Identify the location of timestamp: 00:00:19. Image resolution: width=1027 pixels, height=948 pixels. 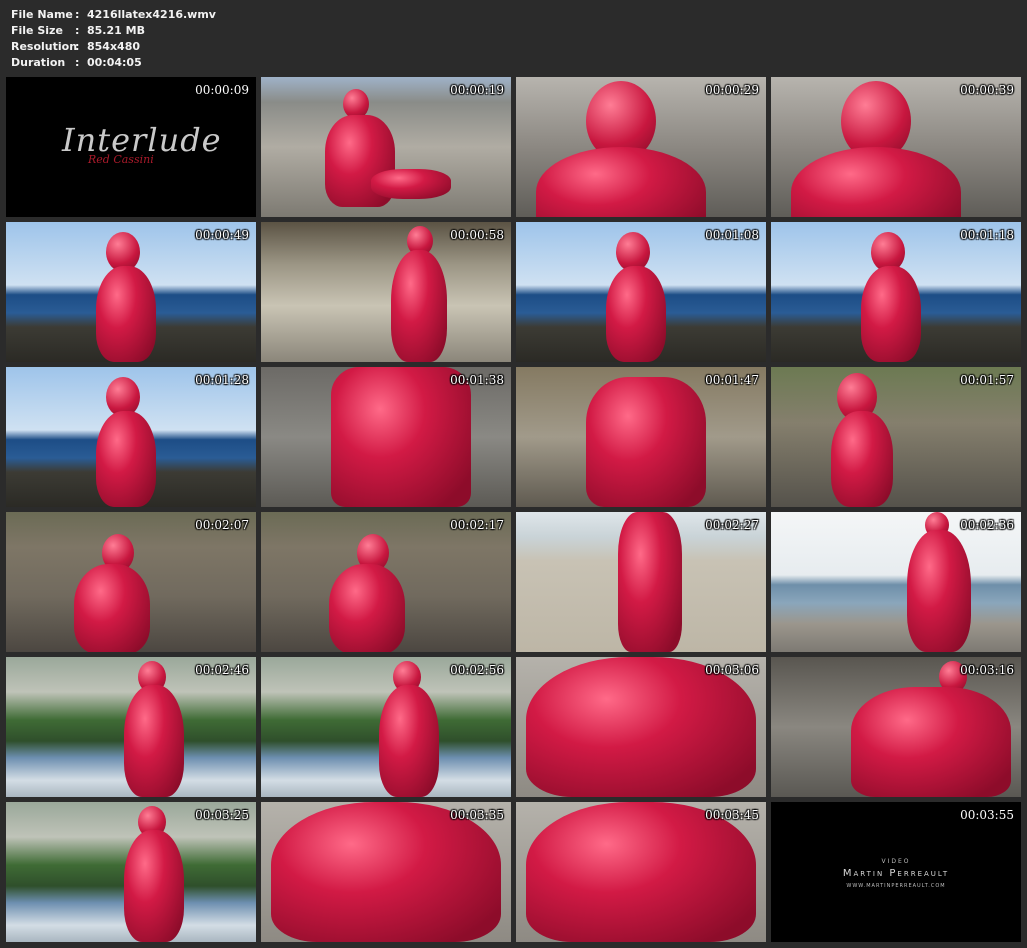
(477, 90).